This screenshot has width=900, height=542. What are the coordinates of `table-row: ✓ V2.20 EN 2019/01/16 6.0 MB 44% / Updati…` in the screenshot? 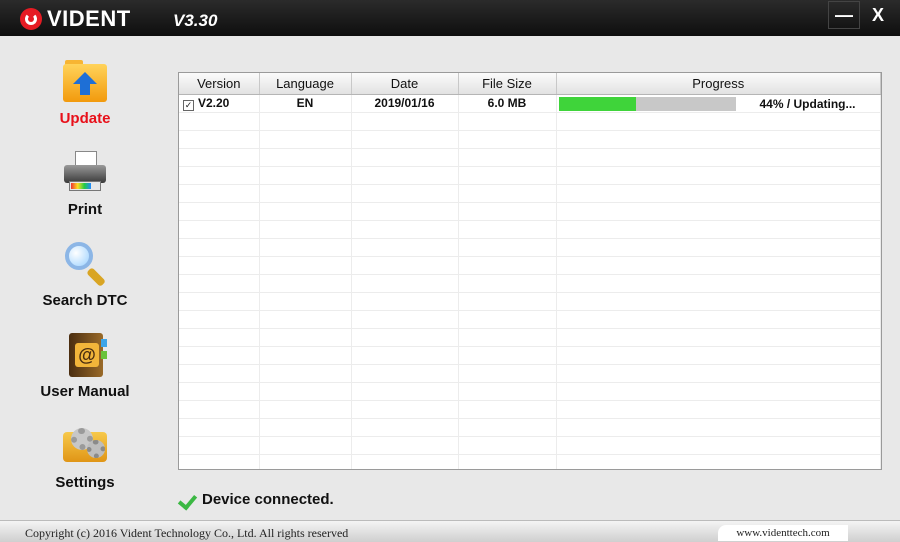 It's located at (530, 103).